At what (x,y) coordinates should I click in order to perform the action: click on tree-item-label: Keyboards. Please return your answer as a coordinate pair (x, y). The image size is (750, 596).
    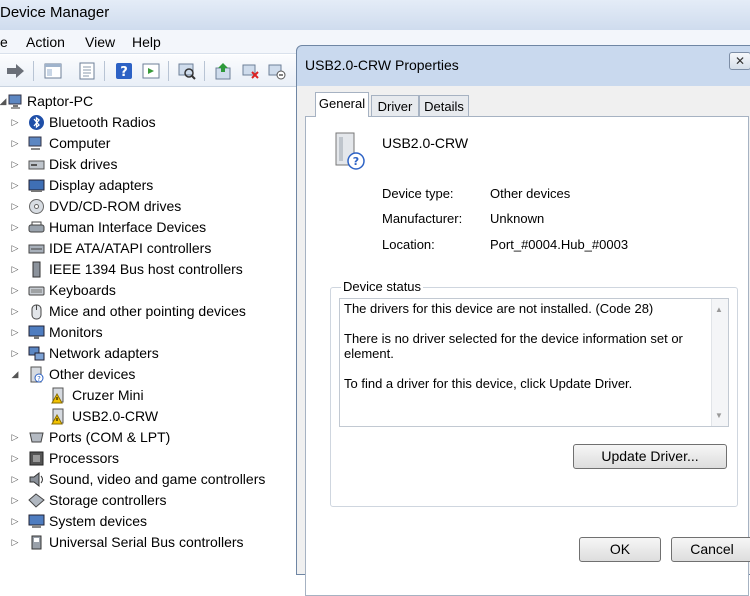
    Looking at the image, I should click on (82, 290).